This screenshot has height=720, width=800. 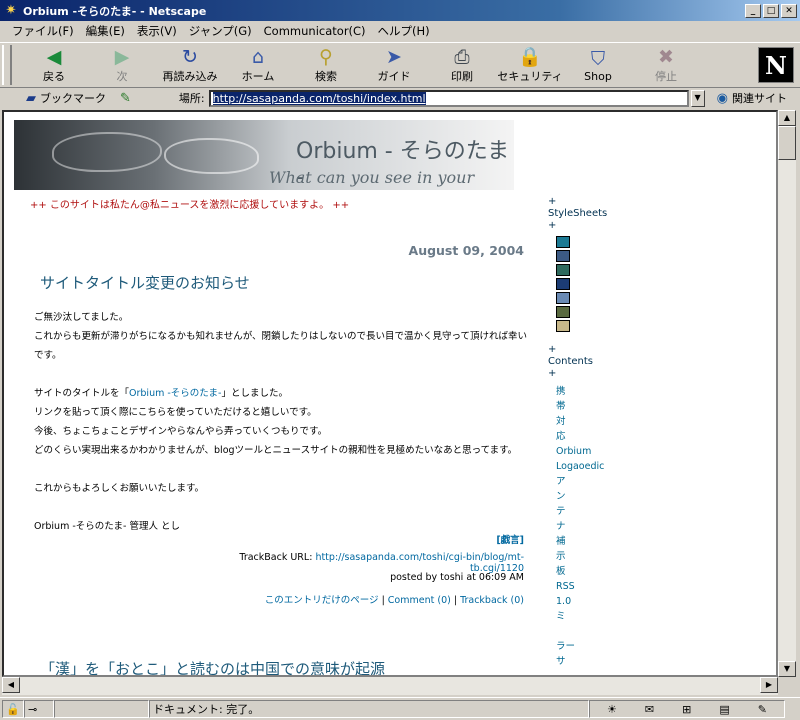 What do you see at coordinates (122, 65) in the screenshot?
I see `forward-button: ▶ 次` at bounding box center [122, 65].